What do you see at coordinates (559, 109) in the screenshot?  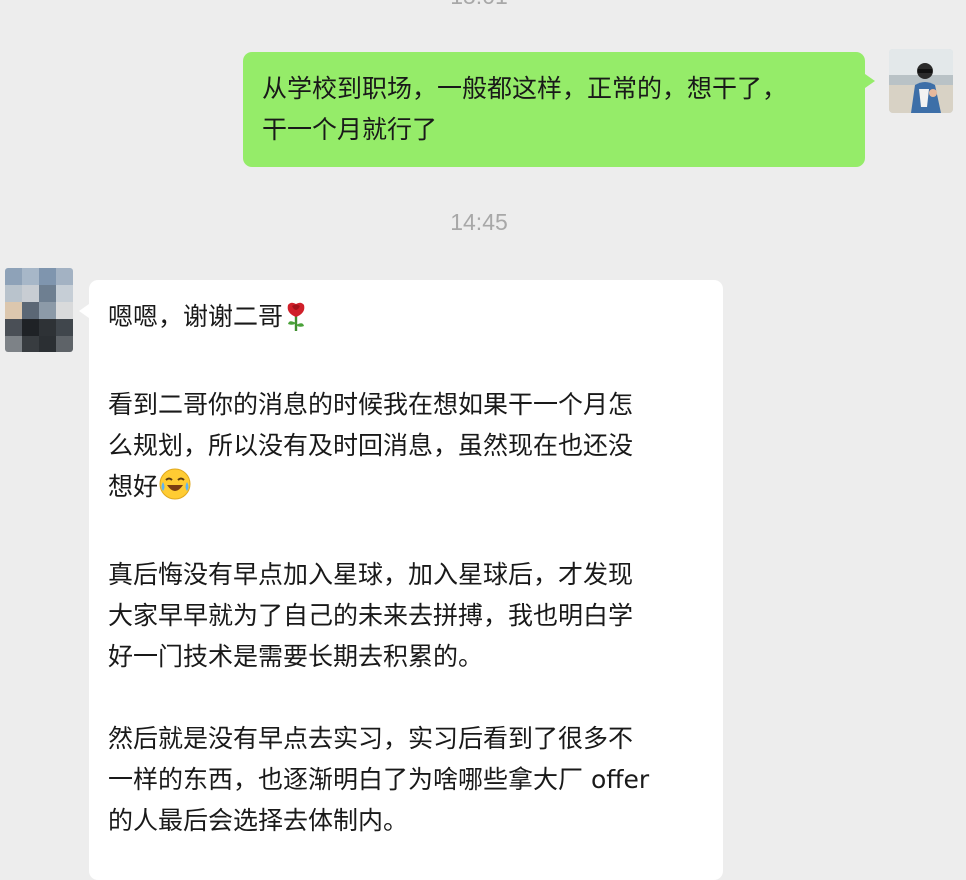 I see `self-message-bubble: 从学校到职场，一般都这样，正常的，想干了， 干一个月就行了` at bounding box center [559, 109].